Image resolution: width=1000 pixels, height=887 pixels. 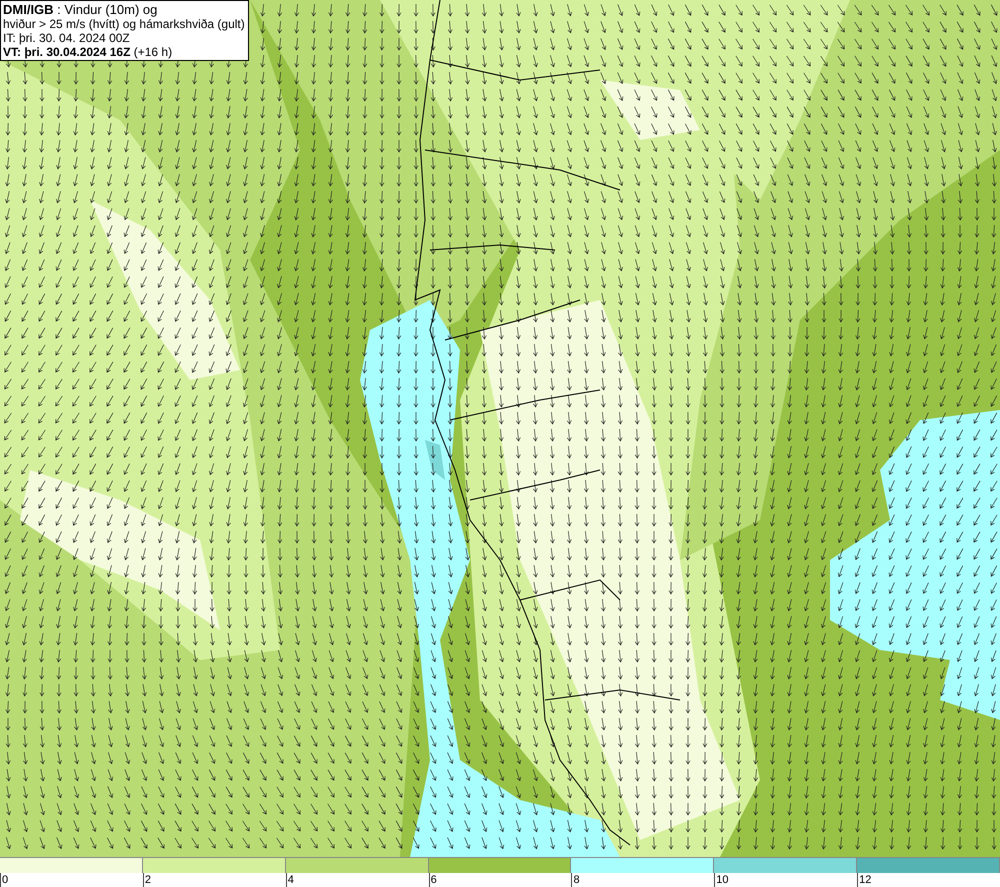 I want to click on legend-tick-label: 0, so click(x=5, y=880).